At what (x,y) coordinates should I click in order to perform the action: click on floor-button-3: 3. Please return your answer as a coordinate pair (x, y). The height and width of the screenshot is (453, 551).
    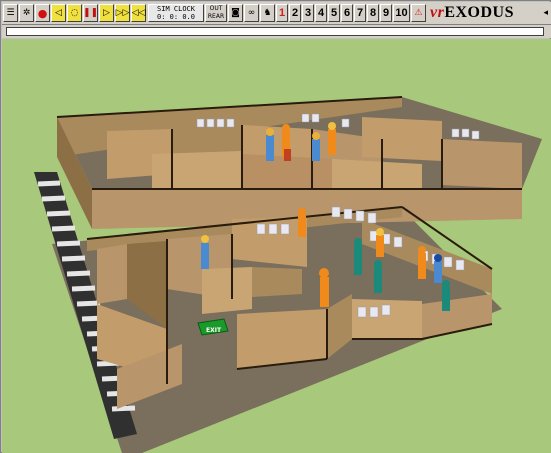
    Looking at the image, I should click on (308, 13).